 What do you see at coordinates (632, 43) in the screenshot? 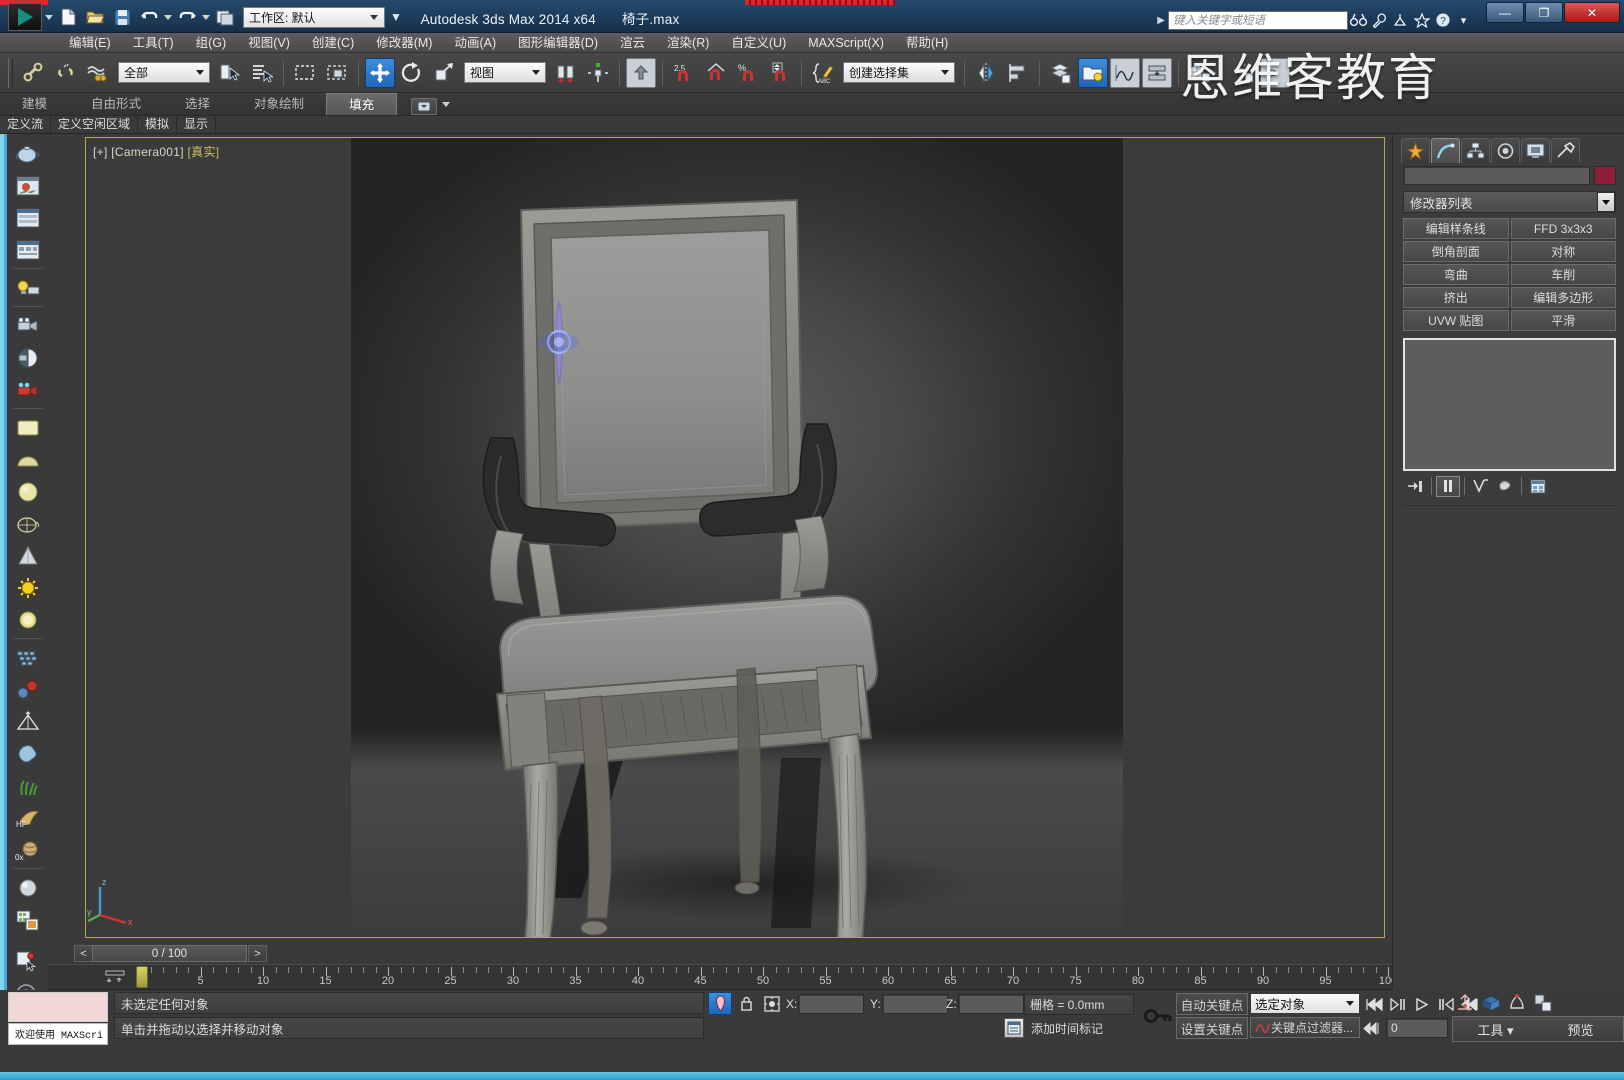
I see `menu-render-cloud: 渲云` at bounding box center [632, 43].